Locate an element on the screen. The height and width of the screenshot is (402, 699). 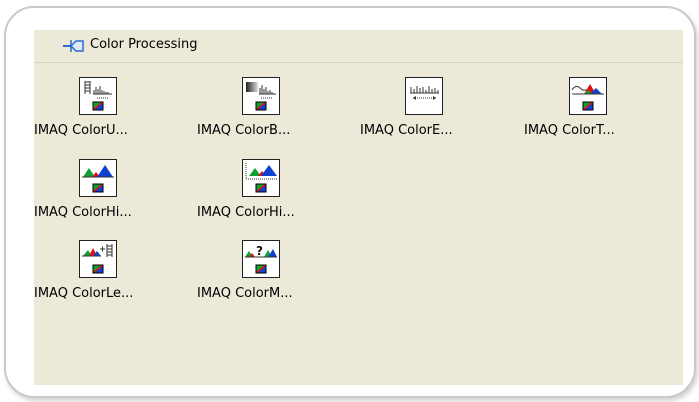
palette-header: Color Processing is located at coordinates (358, 46).